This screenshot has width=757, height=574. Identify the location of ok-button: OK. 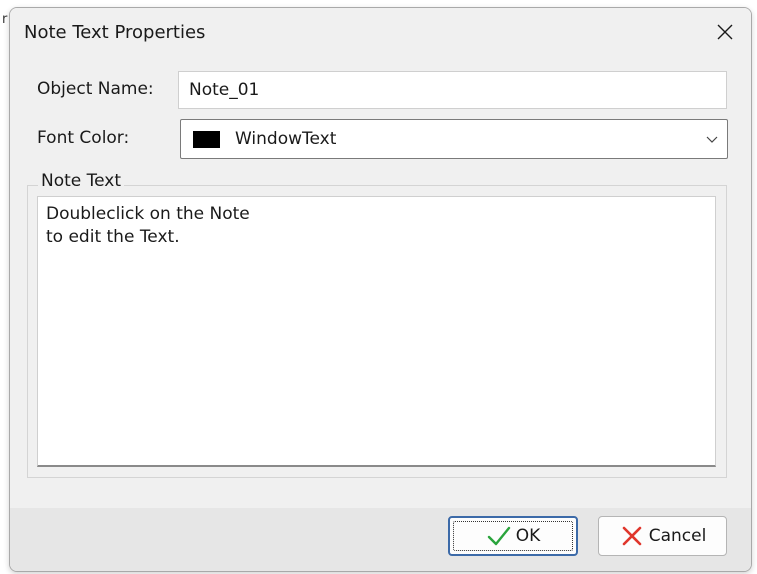
(513, 536).